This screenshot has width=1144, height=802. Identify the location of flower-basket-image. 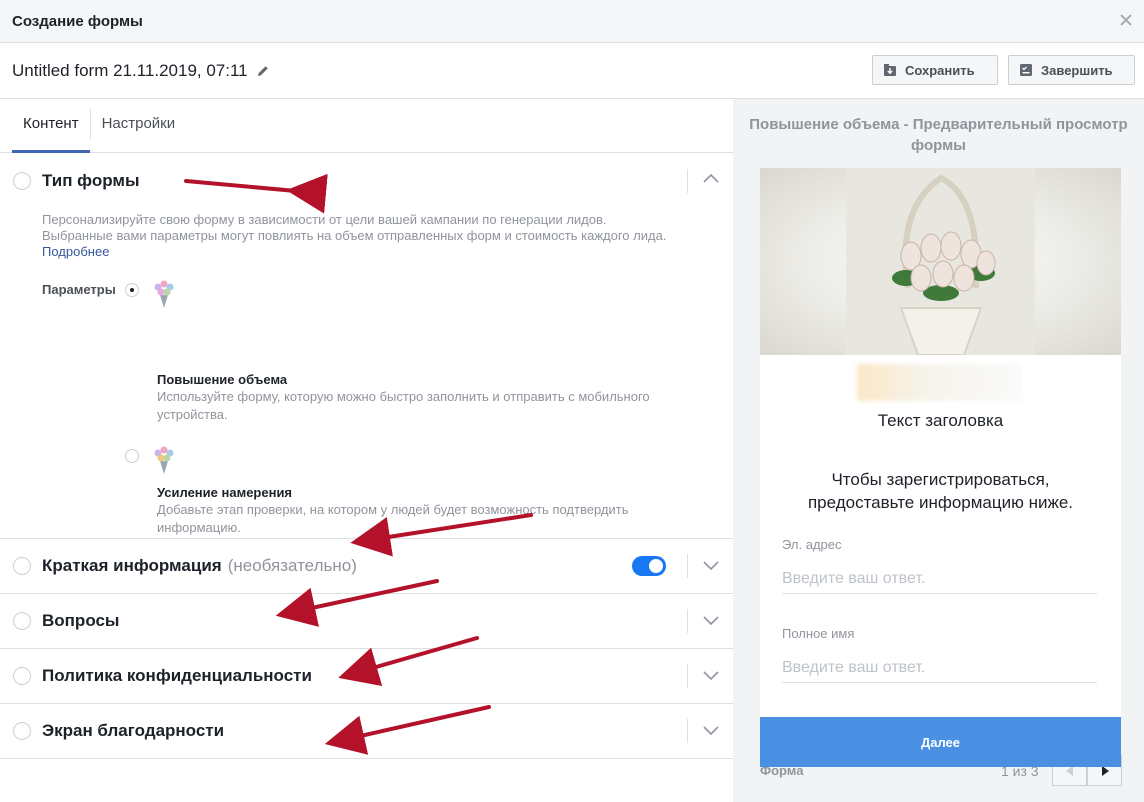
(940, 262).